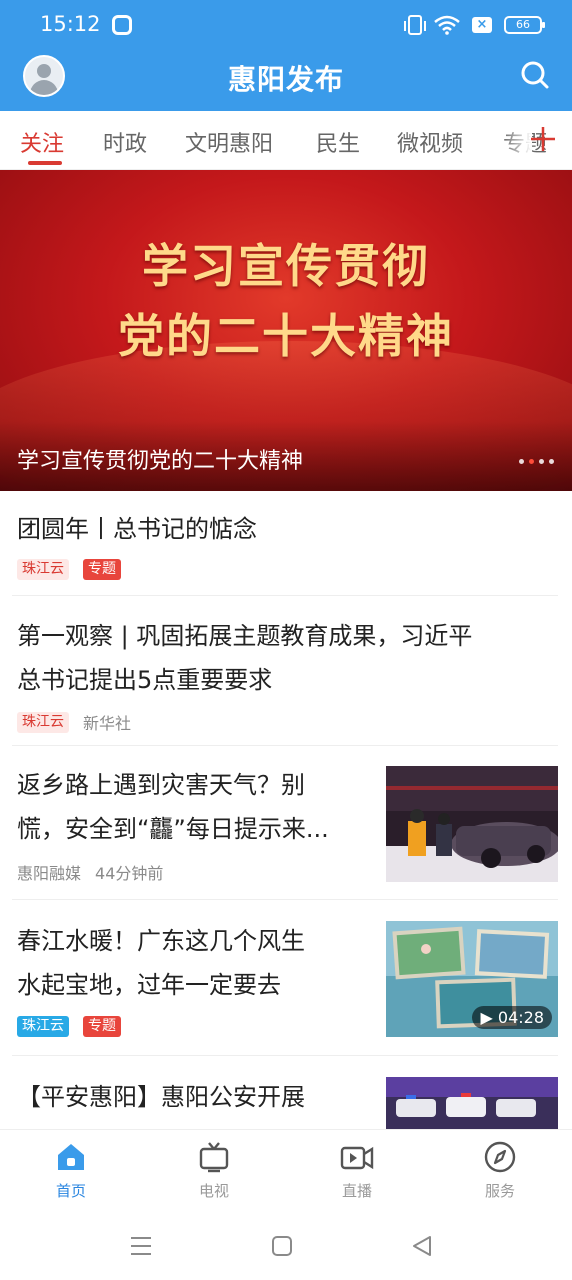 This screenshot has width=572, height=1280. I want to click on status-icons: × 66, so click(474, 25).